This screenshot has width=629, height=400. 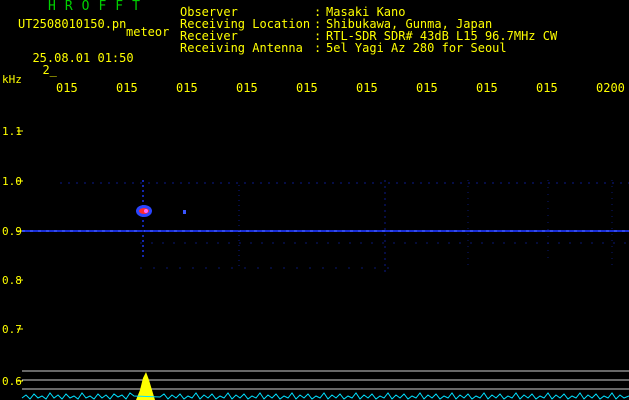 What do you see at coordinates (325, 396) in the screenshot?
I see `spectrum-trace` at bounding box center [325, 396].